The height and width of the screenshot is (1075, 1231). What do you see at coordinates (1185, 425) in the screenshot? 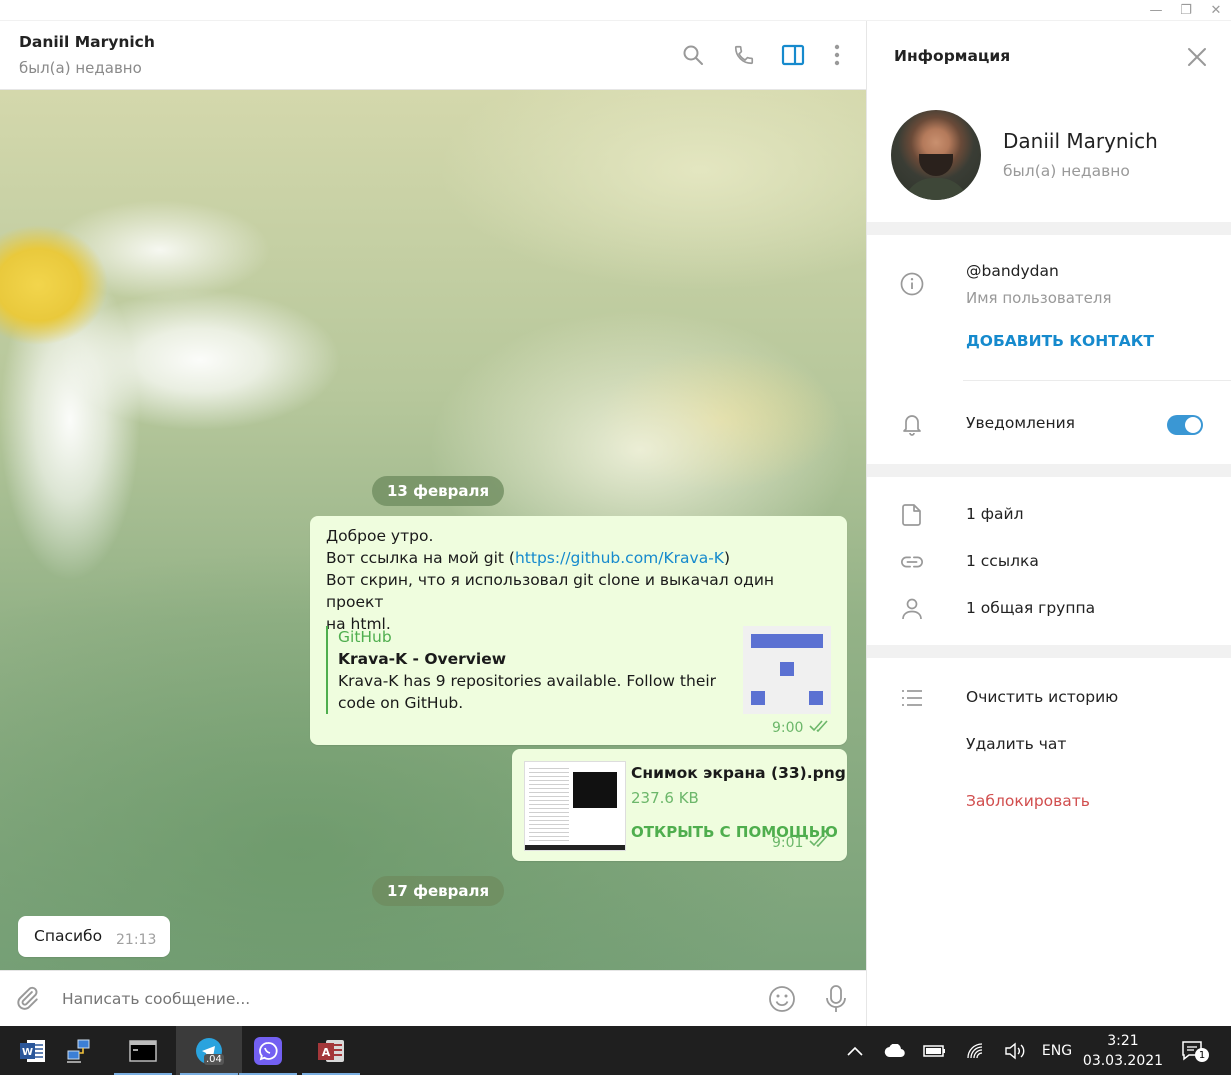
I see `notifications-toggle` at bounding box center [1185, 425].